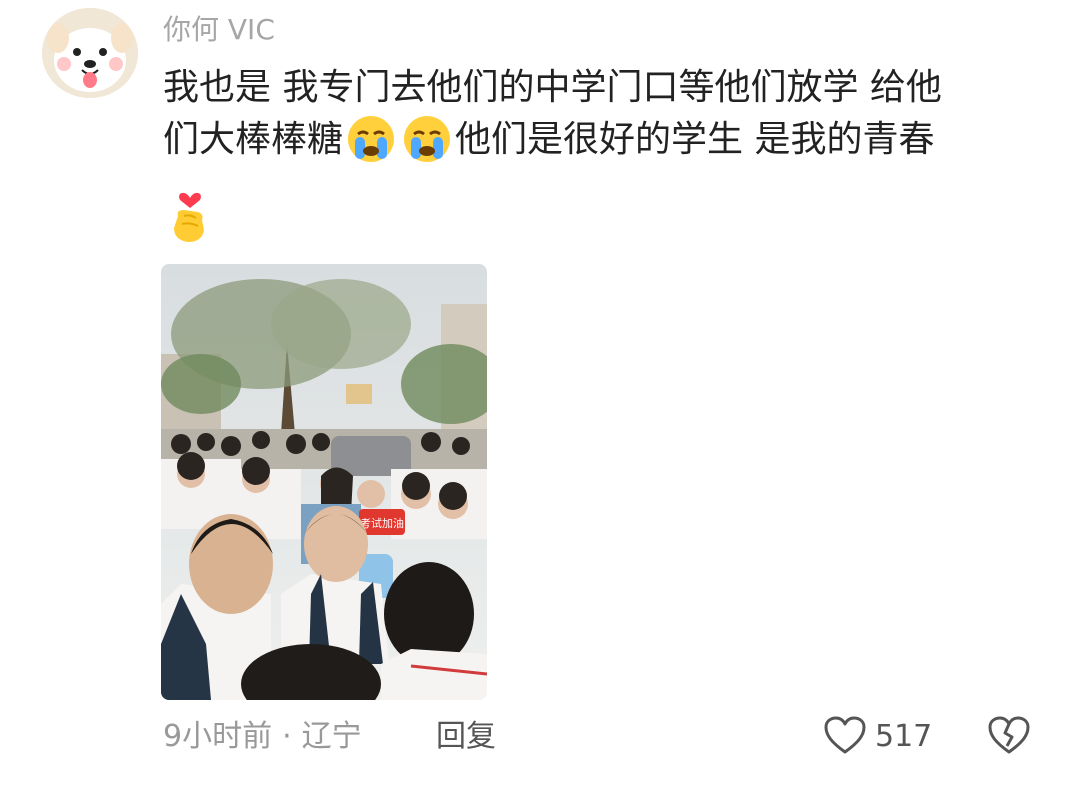  What do you see at coordinates (845, 737) in the screenshot?
I see `heart-icon` at bounding box center [845, 737].